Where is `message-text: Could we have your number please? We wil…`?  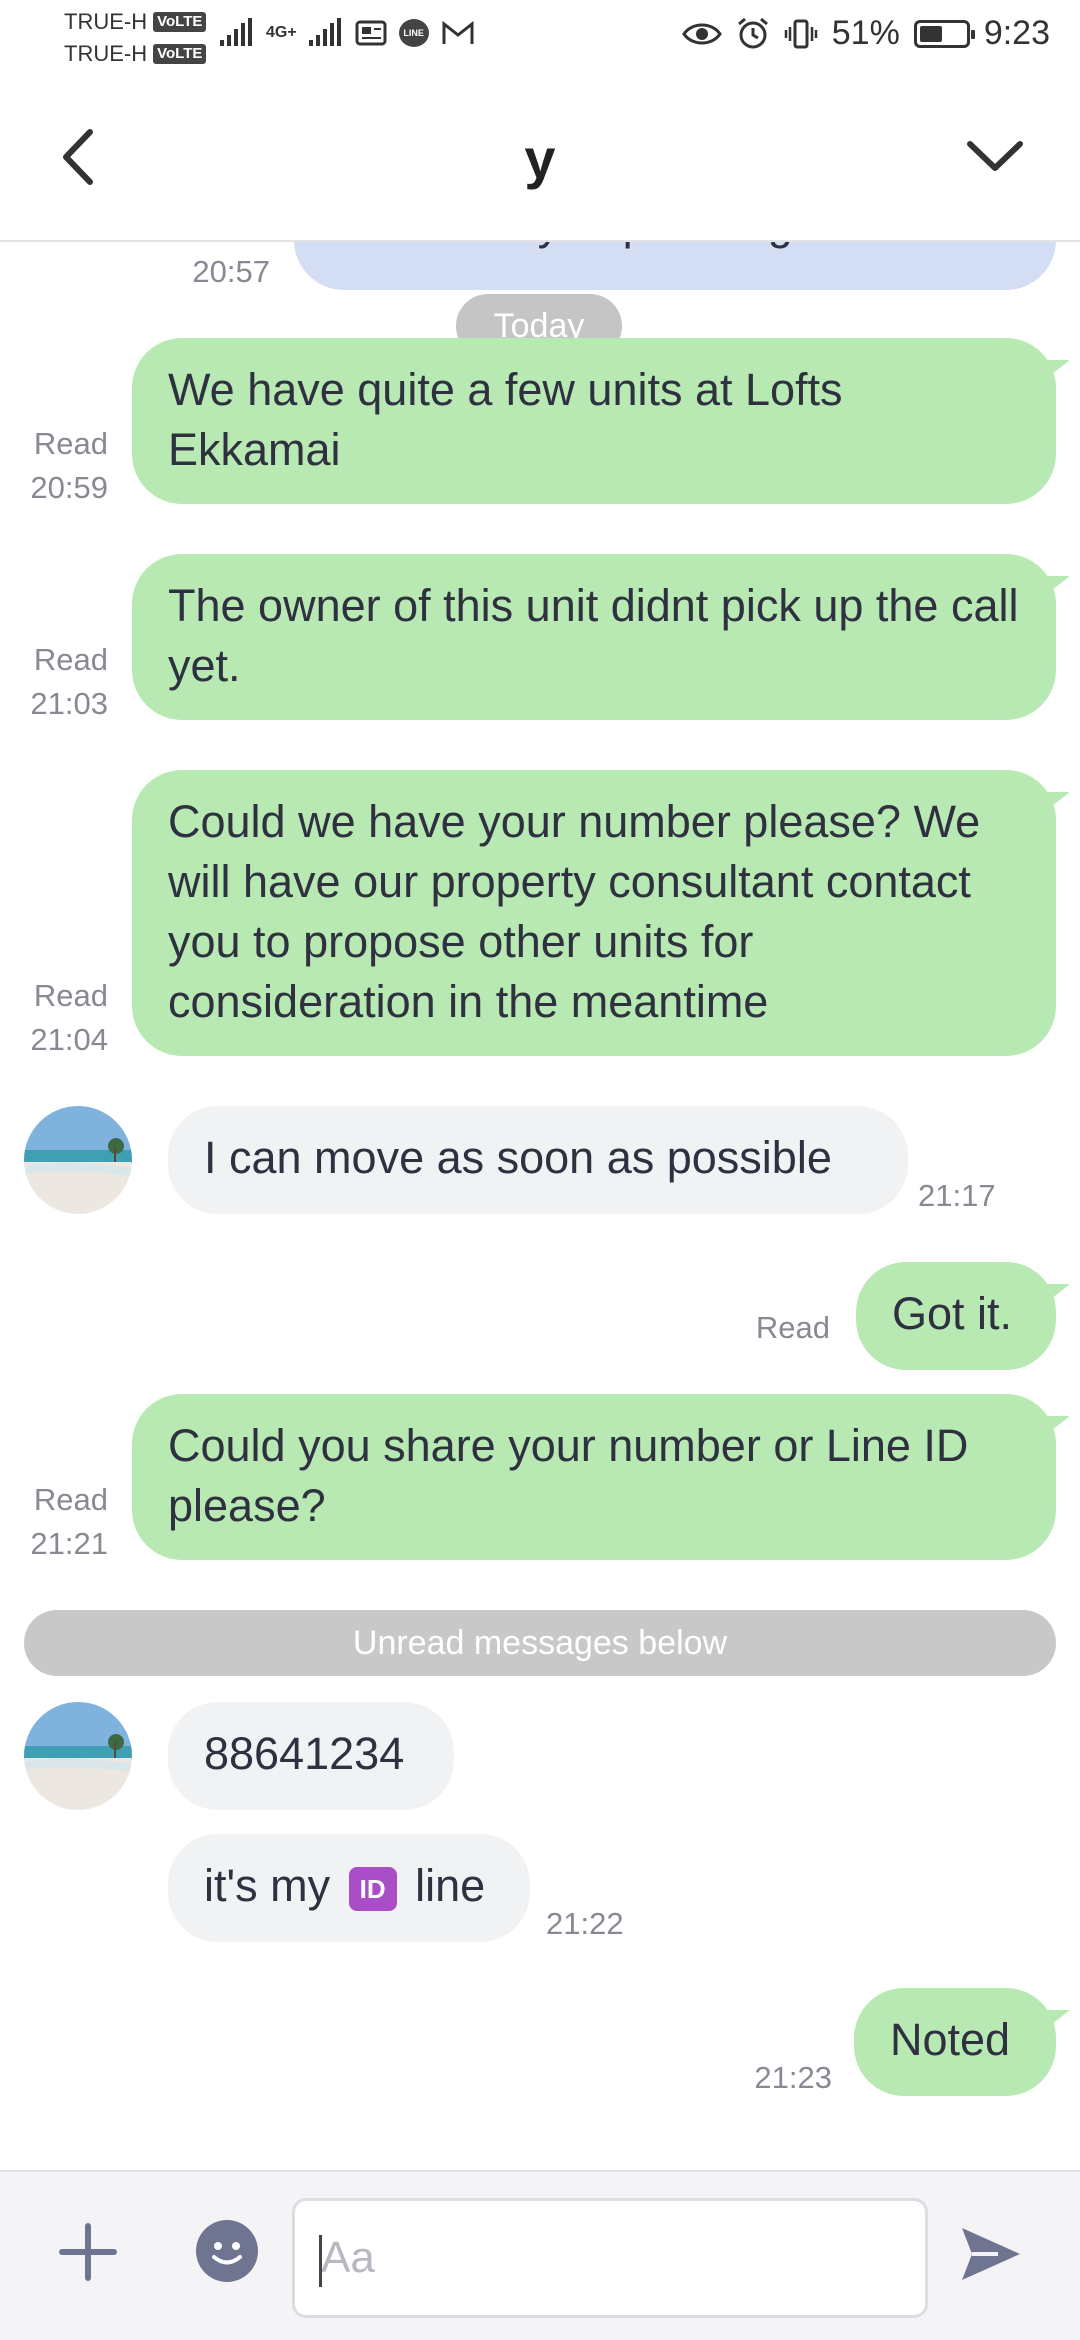 message-text: Could we have your number please? We wil… is located at coordinates (574, 911).